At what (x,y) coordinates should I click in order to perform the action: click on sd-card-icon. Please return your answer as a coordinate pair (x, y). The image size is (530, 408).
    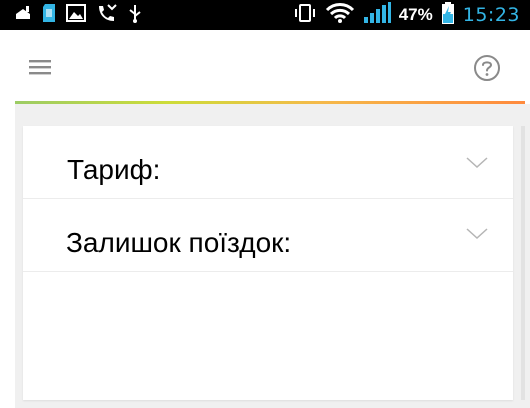
    Looking at the image, I should click on (49, 15).